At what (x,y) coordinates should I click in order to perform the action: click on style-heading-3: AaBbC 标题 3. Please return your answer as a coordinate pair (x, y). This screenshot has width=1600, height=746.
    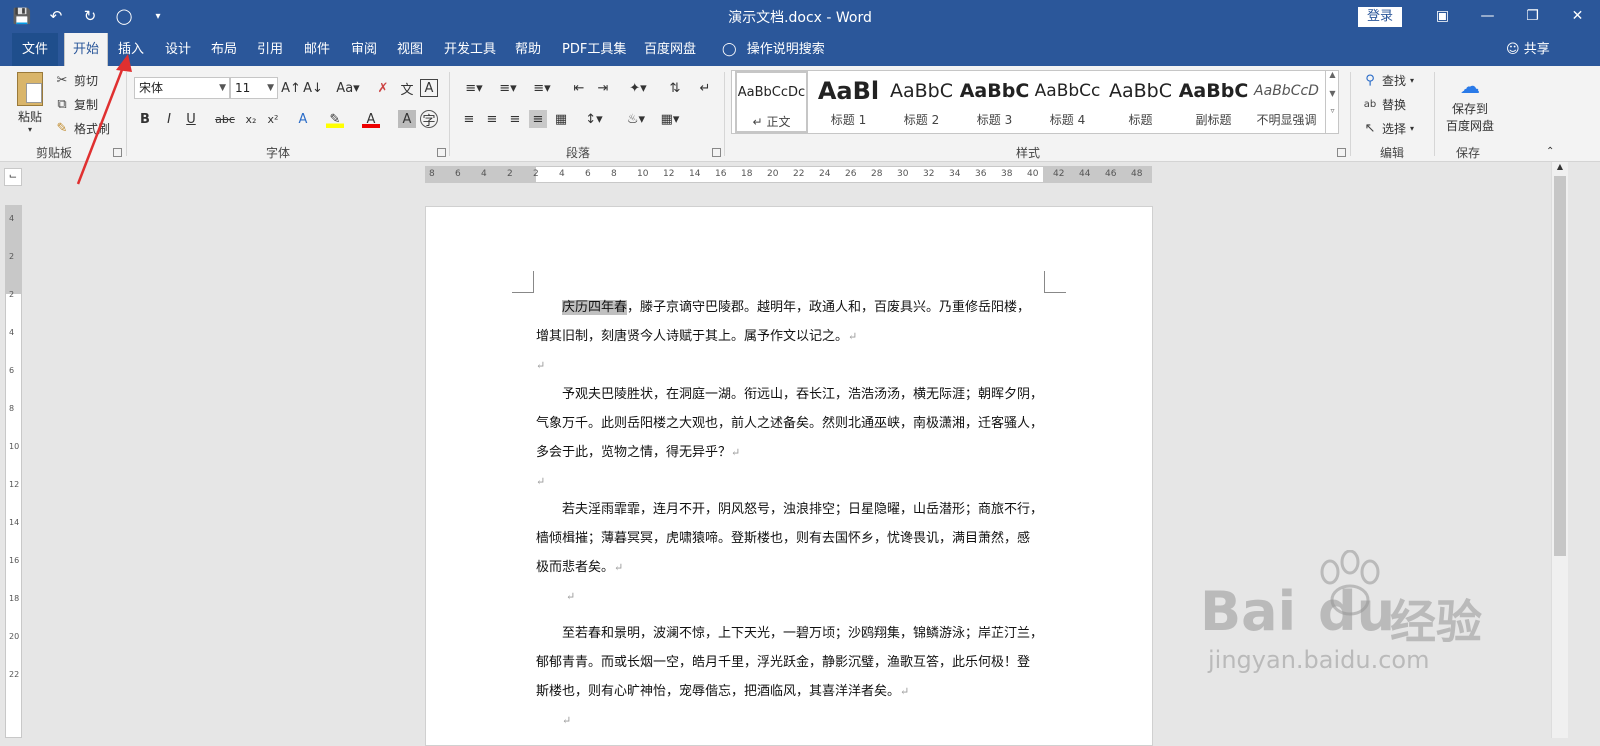
    Looking at the image, I should click on (994, 102).